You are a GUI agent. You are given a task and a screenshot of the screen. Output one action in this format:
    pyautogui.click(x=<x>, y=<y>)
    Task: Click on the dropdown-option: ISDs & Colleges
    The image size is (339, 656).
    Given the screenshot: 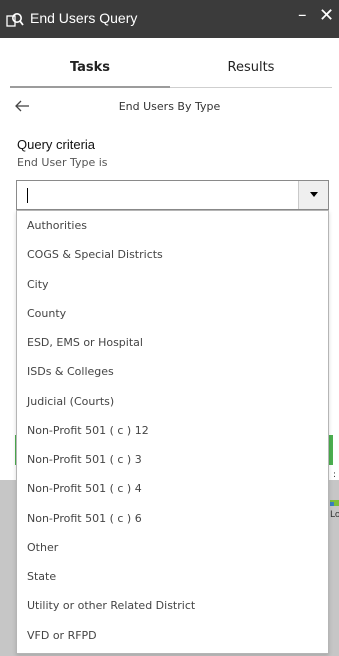 What is the action you would take?
    pyautogui.click(x=172, y=371)
    